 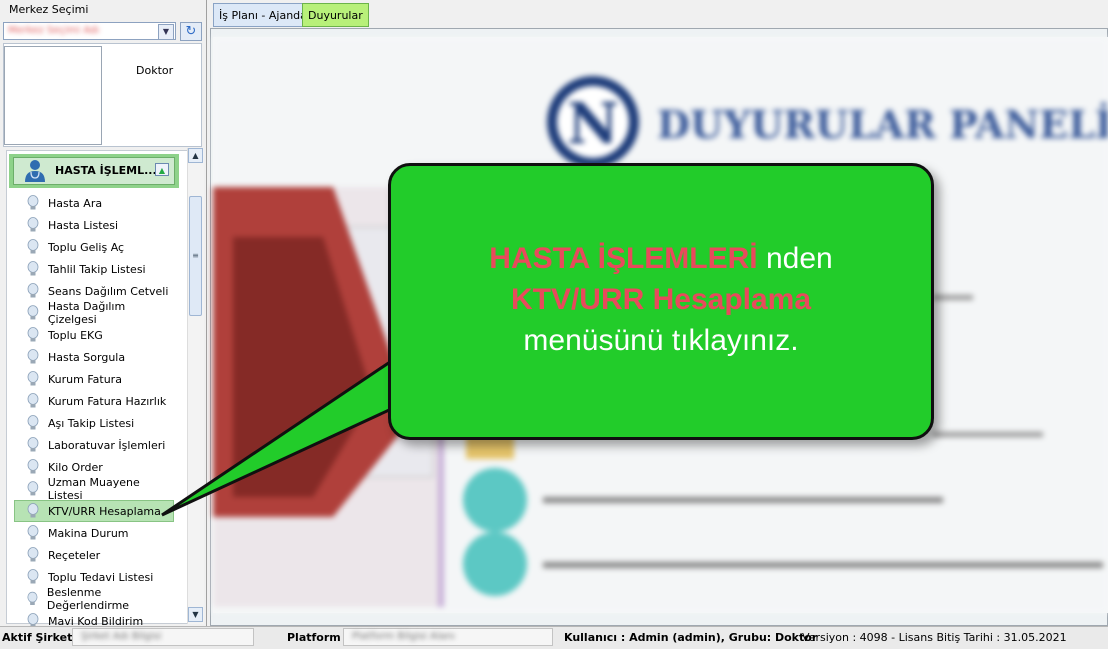 I want to click on refresh-button: ↻, so click(x=191, y=31).